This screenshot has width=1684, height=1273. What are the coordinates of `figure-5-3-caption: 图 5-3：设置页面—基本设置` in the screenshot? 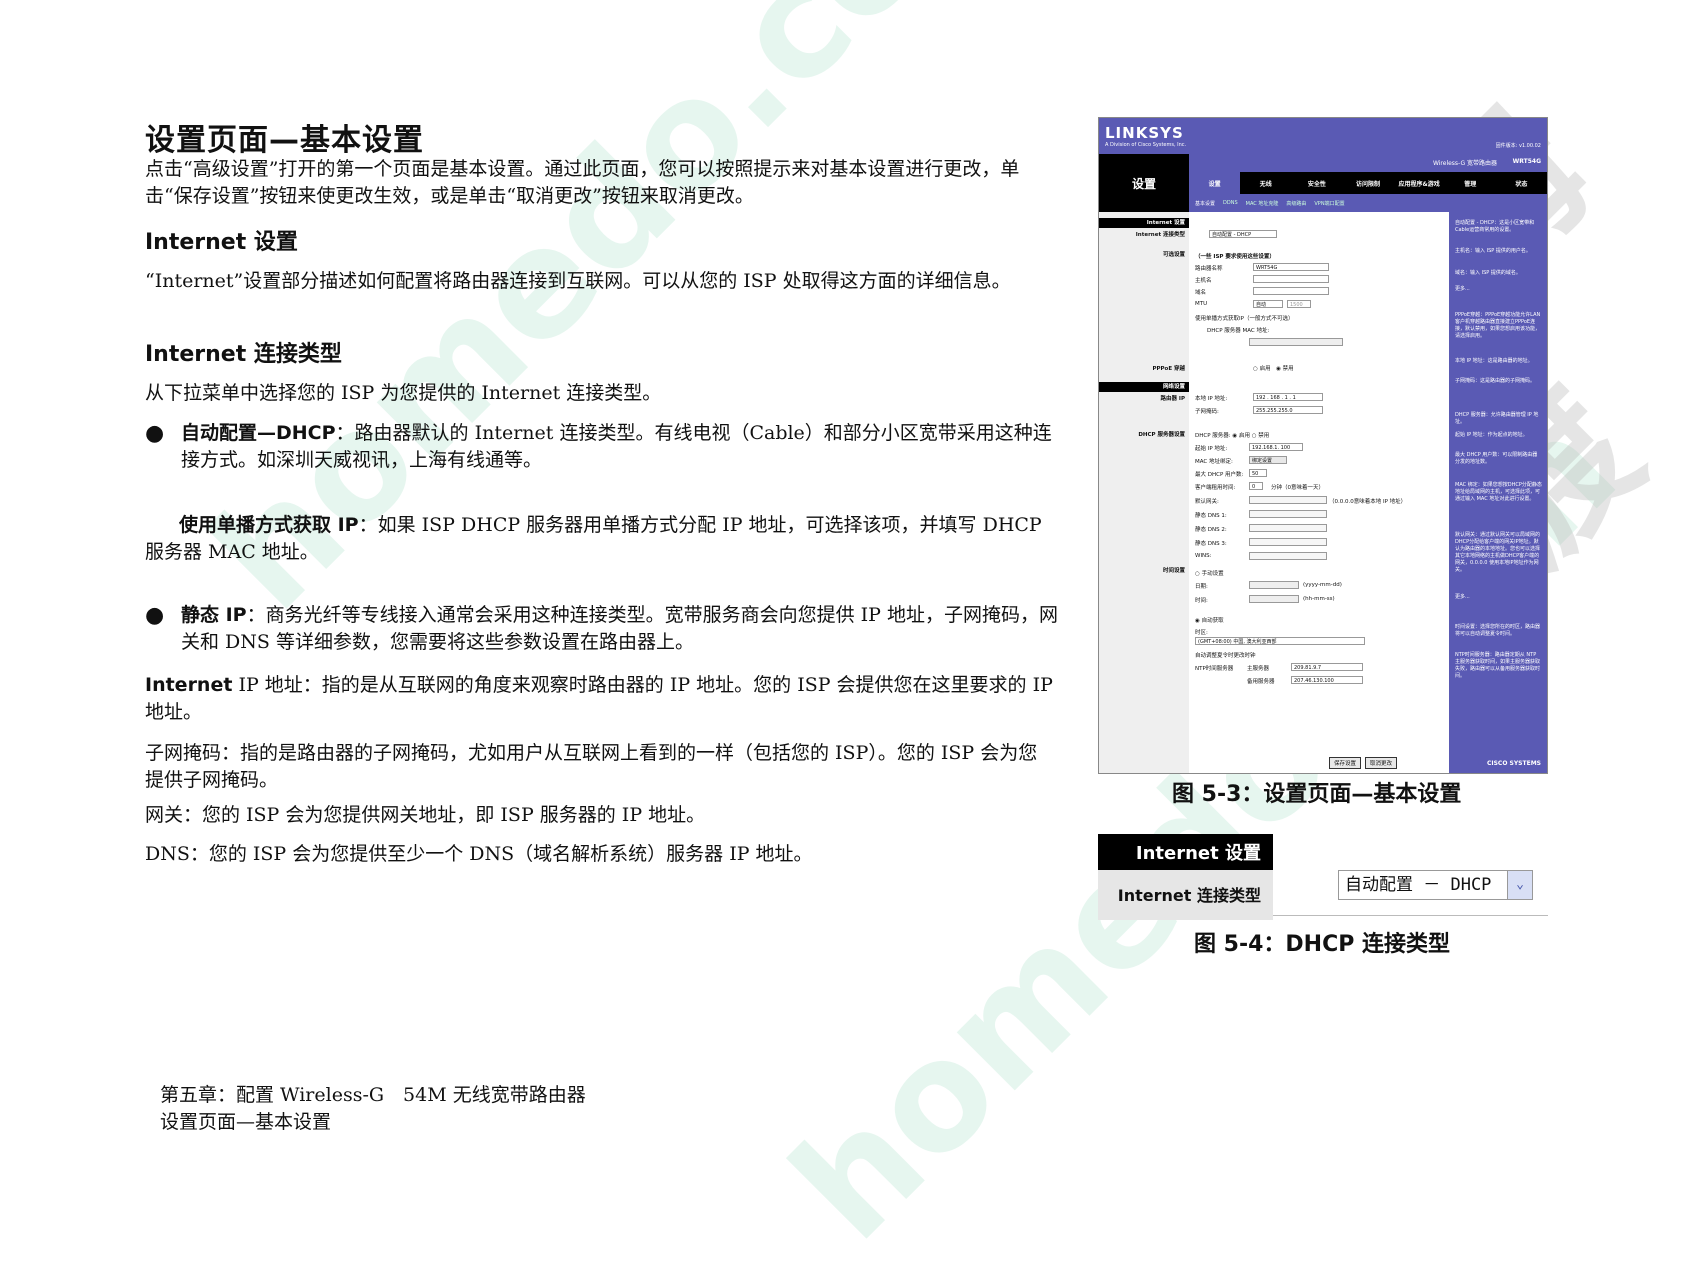 It's located at (1317, 794).